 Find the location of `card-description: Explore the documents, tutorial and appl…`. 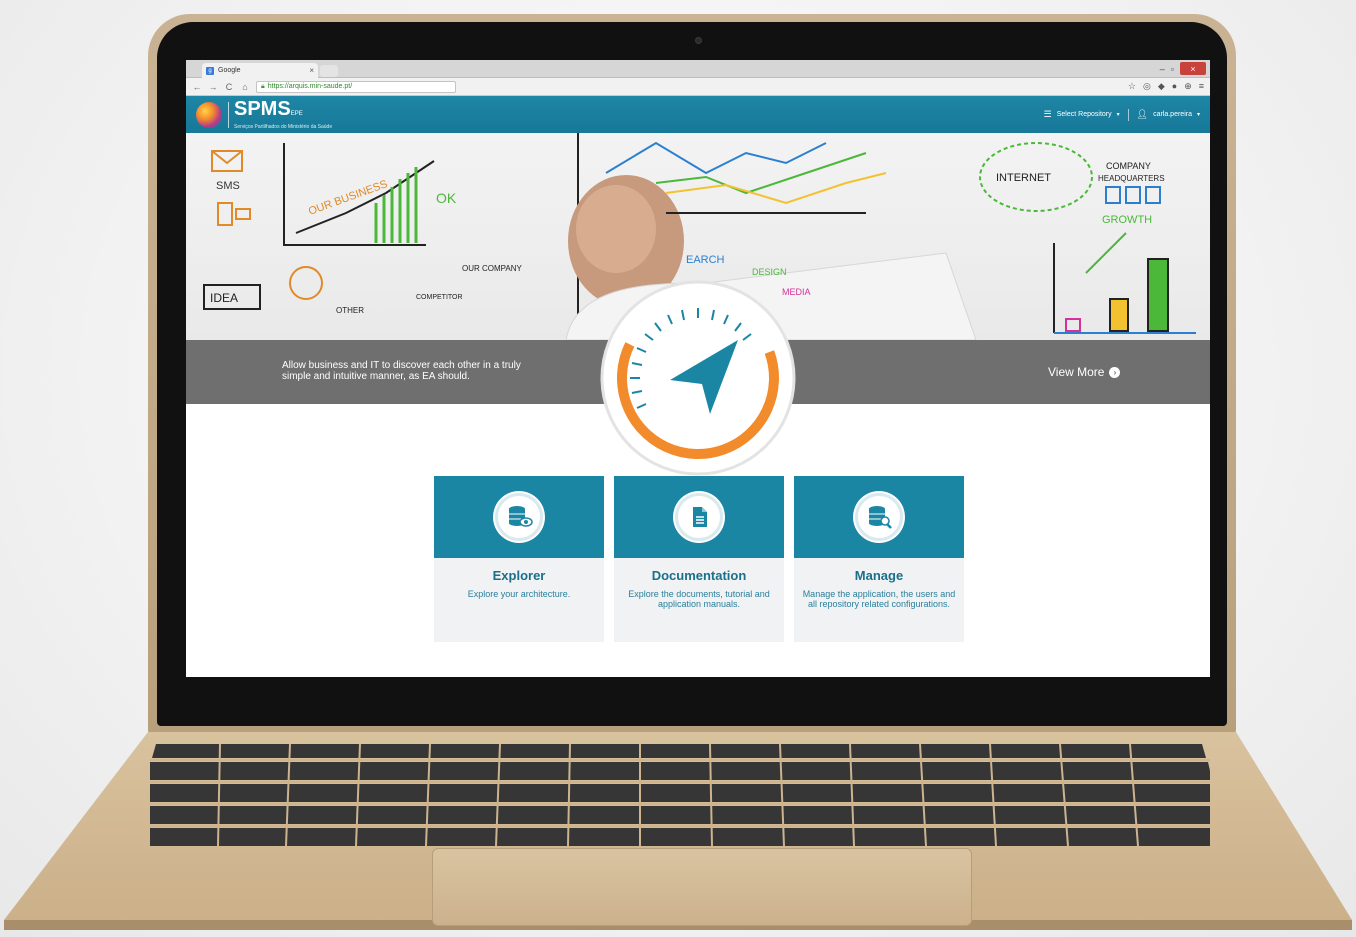

card-description: Explore the documents, tutorial and appl… is located at coordinates (699, 599).